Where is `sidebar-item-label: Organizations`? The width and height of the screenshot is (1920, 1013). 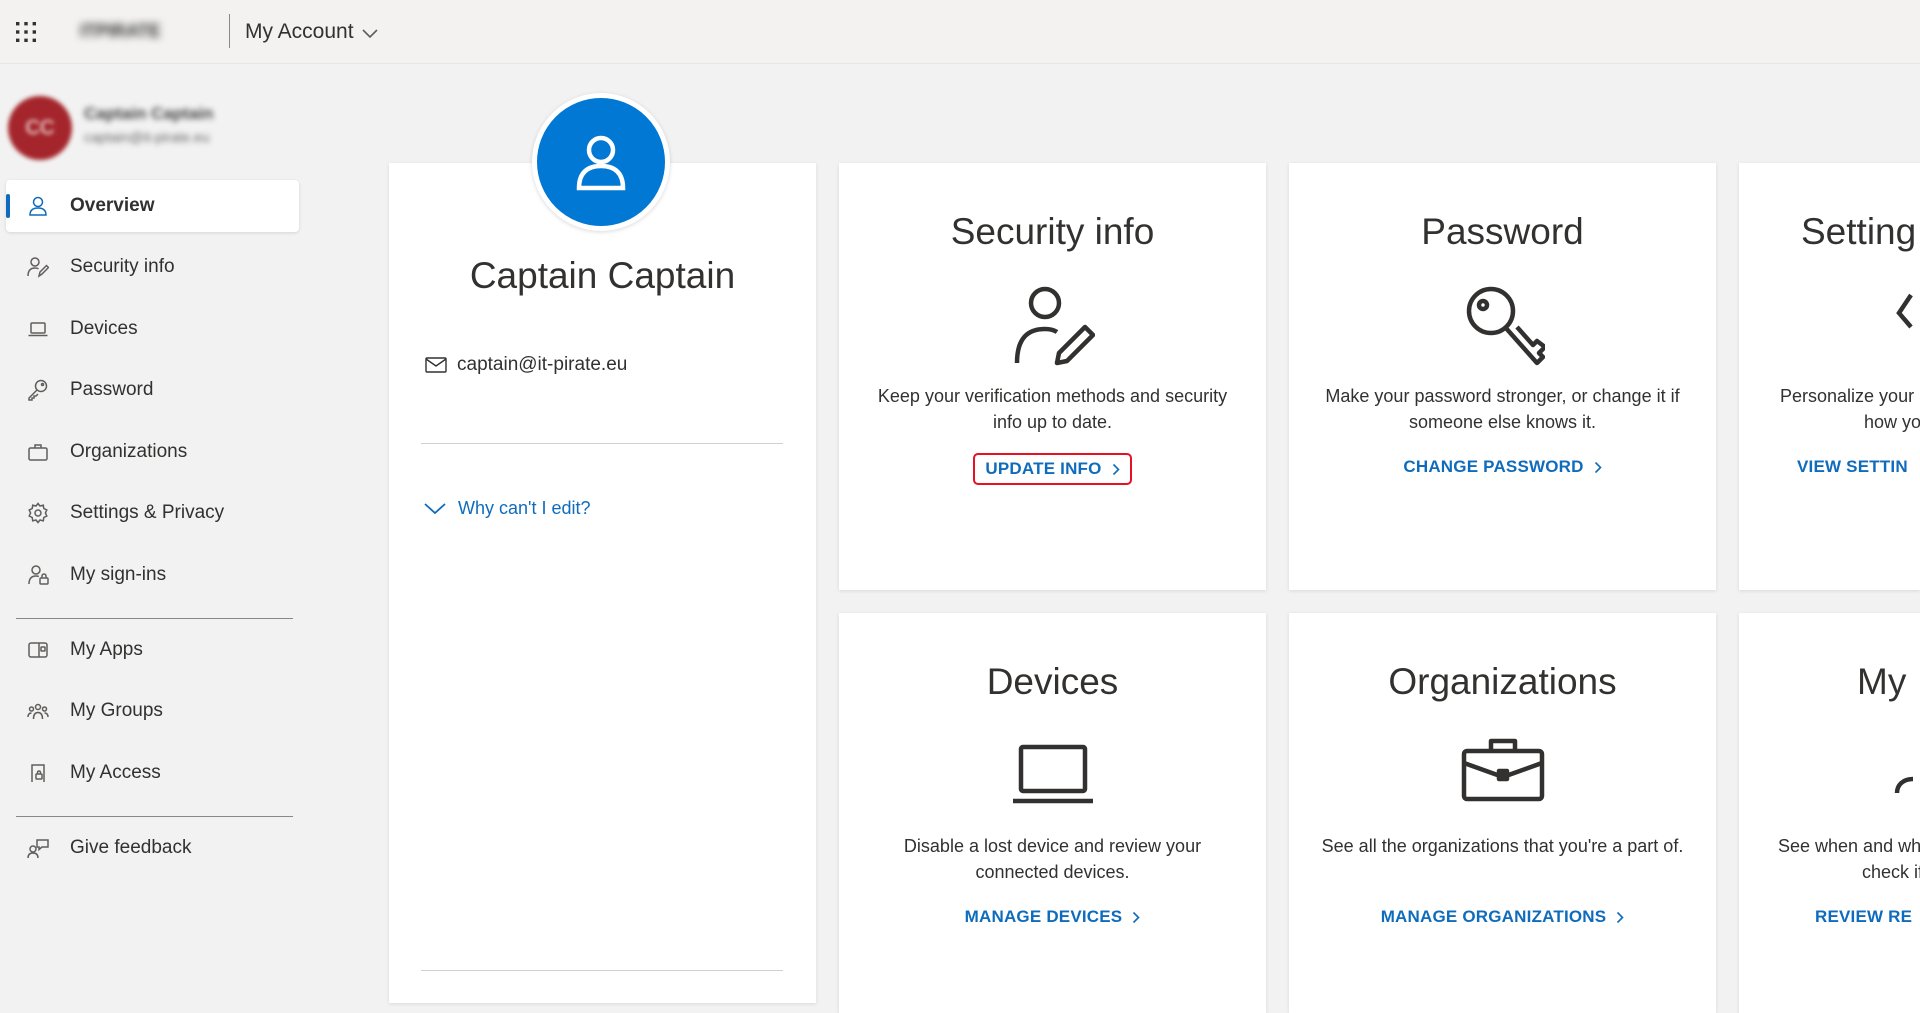
sidebar-item-label: Organizations is located at coordinates (129, 451).